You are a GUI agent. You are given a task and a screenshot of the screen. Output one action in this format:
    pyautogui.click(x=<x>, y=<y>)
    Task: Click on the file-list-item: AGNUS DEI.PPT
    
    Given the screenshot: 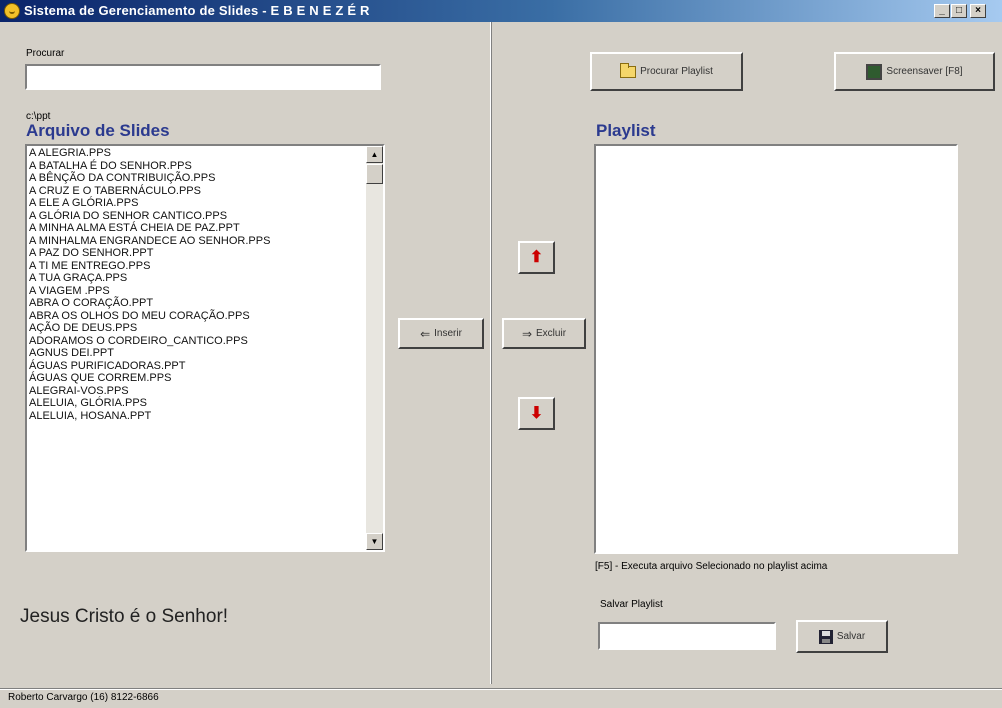 What is the action you would take?
    pyautogui.click(x=205, y=353)
    